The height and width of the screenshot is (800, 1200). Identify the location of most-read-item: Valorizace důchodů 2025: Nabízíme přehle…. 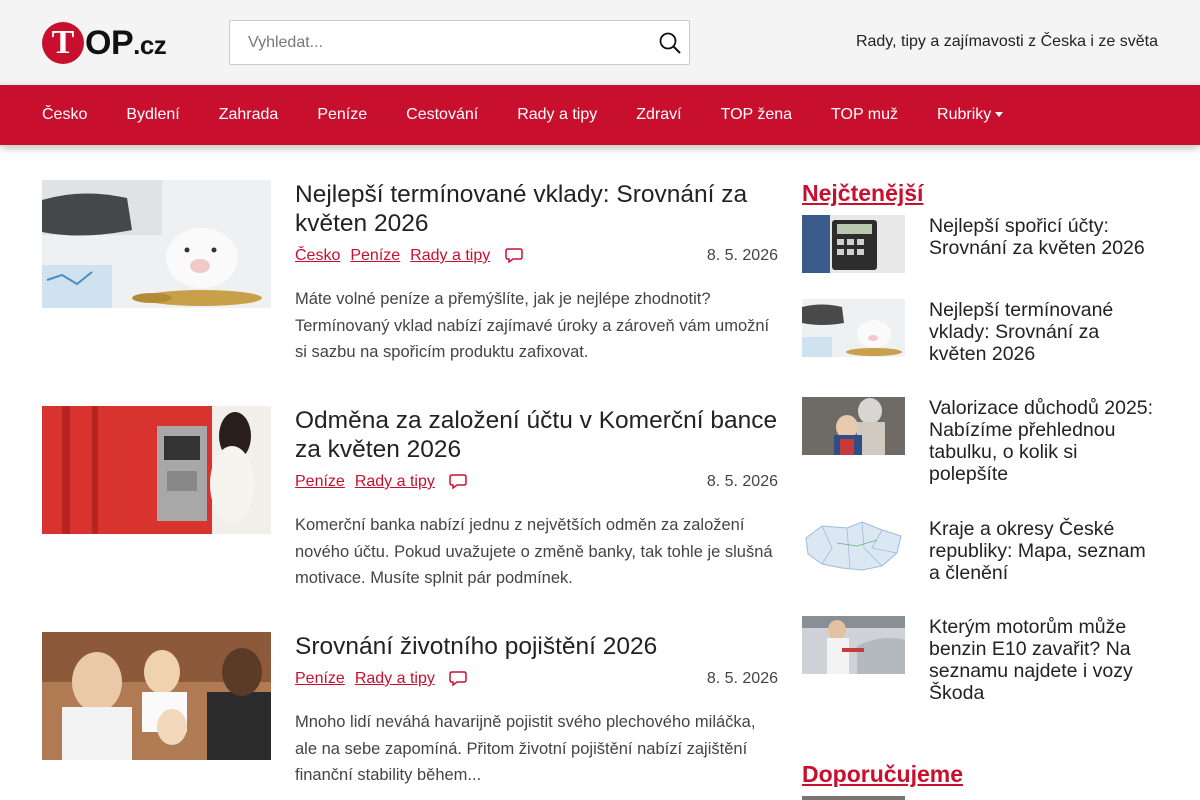
(980, 442).